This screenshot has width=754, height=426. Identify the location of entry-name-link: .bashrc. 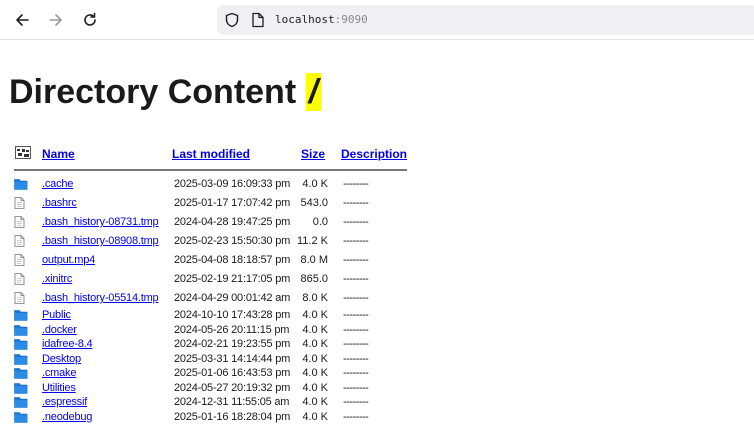
(59, 203).